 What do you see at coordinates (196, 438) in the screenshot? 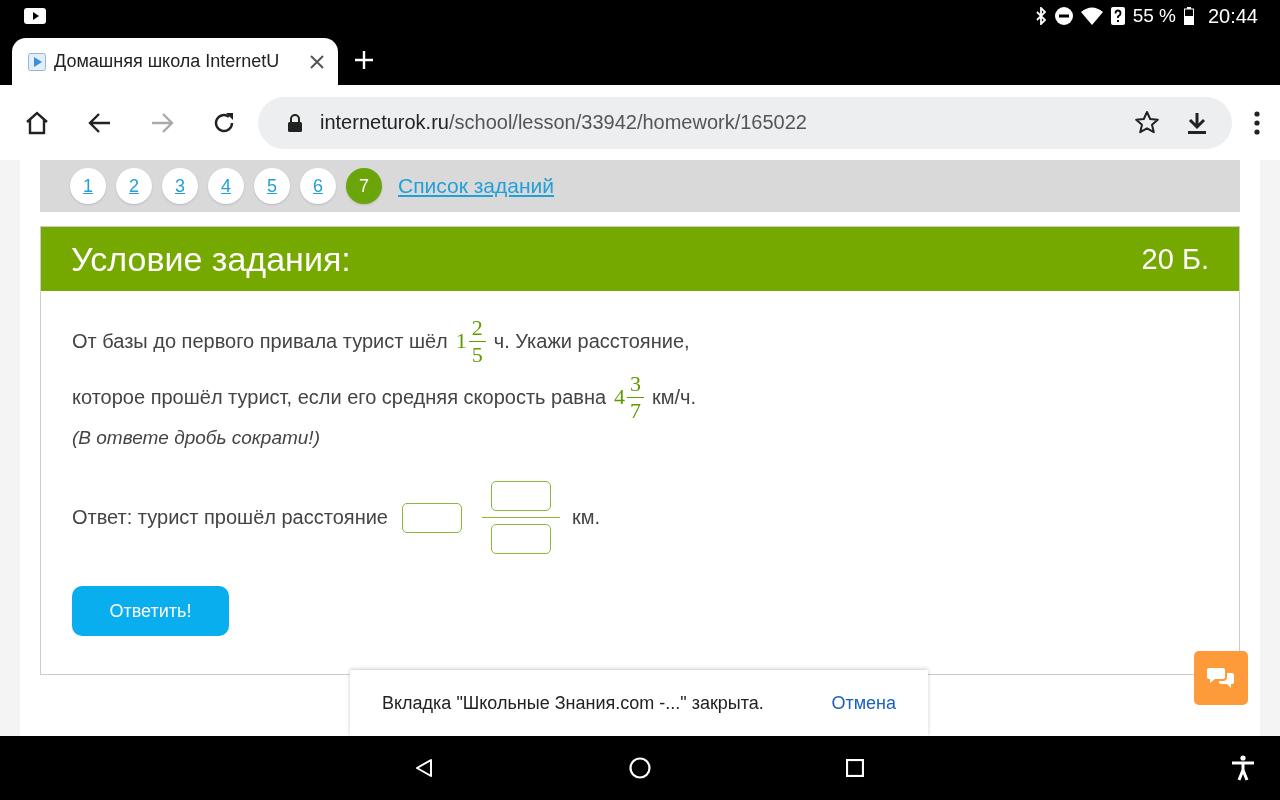
I see `hint-text: (В ответе дробь сократи!)` at bounding box center [196, 438].